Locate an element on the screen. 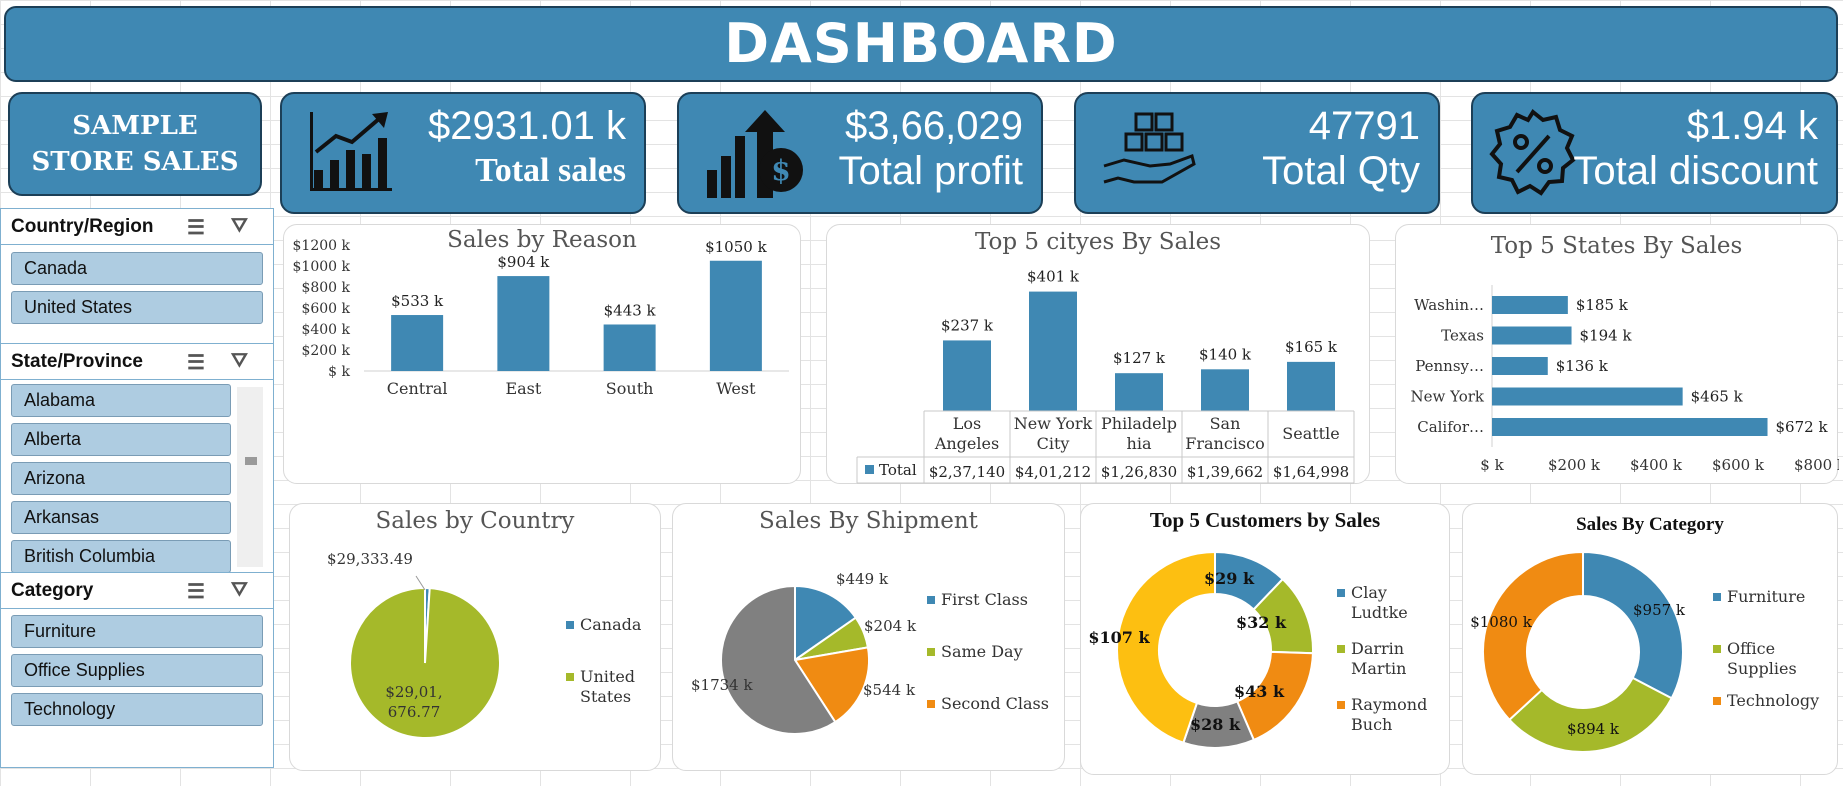 The height and width of the screenshot is (786, 1843). slicer-item: British Columbia is located at coordinates (121, 556).